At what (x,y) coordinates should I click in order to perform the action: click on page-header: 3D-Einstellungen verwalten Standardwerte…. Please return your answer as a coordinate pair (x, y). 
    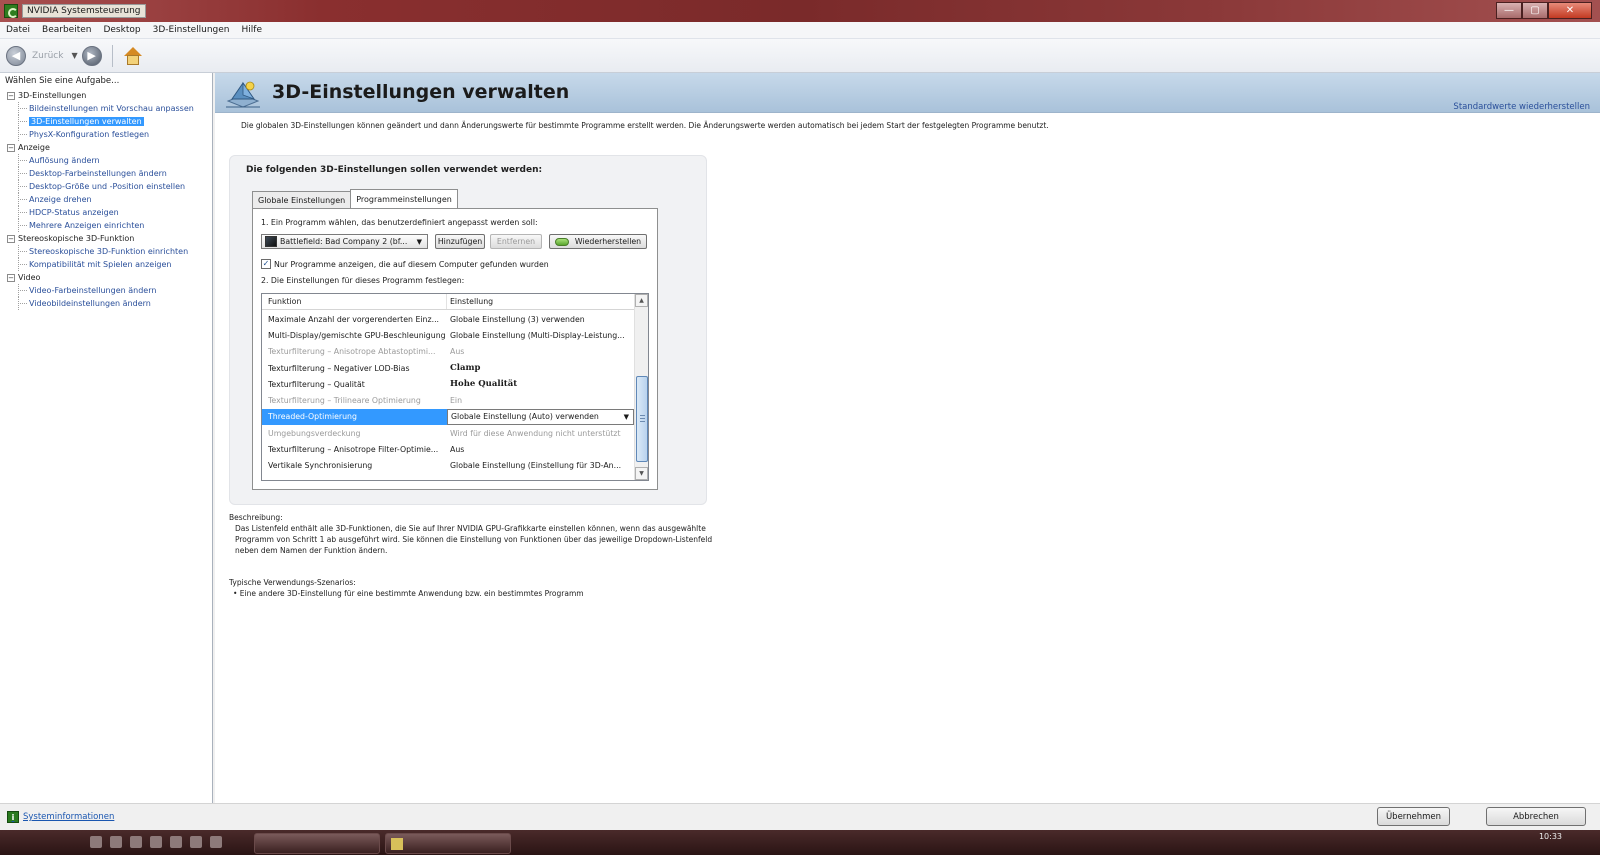
    Looking at the image, I should click on (907, 93).